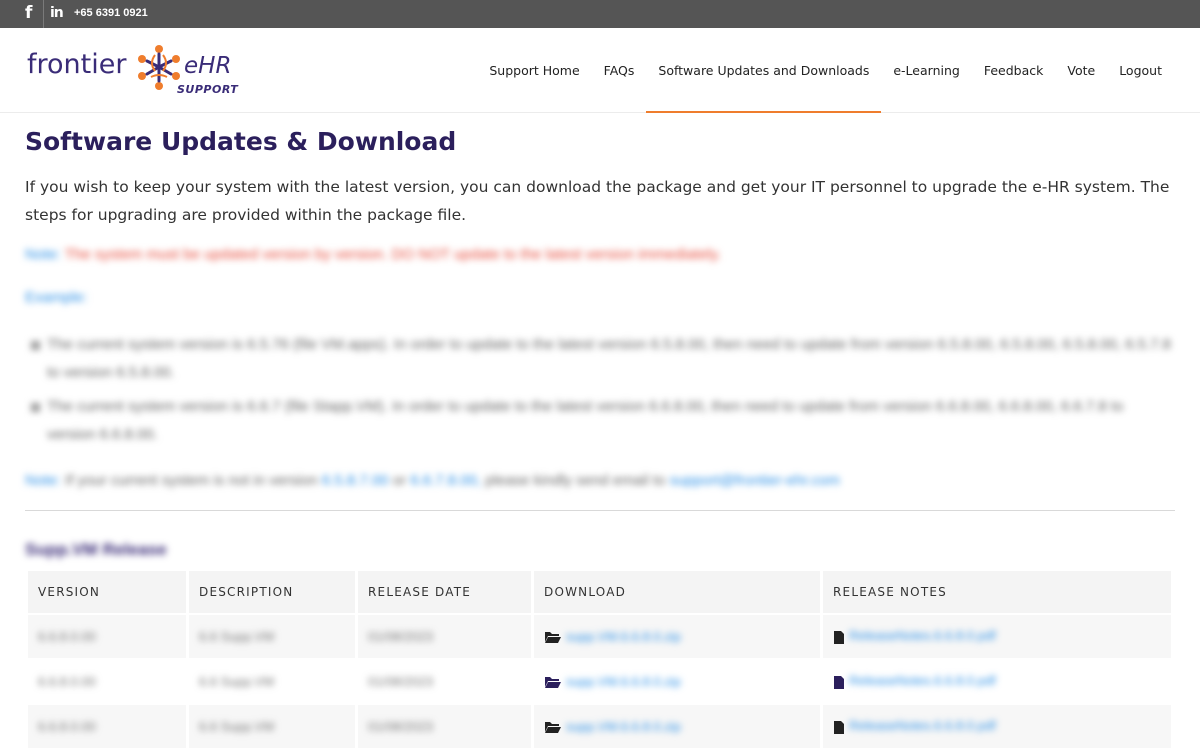  What do you see at coordinates (191, 480) in the screenshot?
I see `note-text: If your current system is not in version` at bounding box center [191, 480].